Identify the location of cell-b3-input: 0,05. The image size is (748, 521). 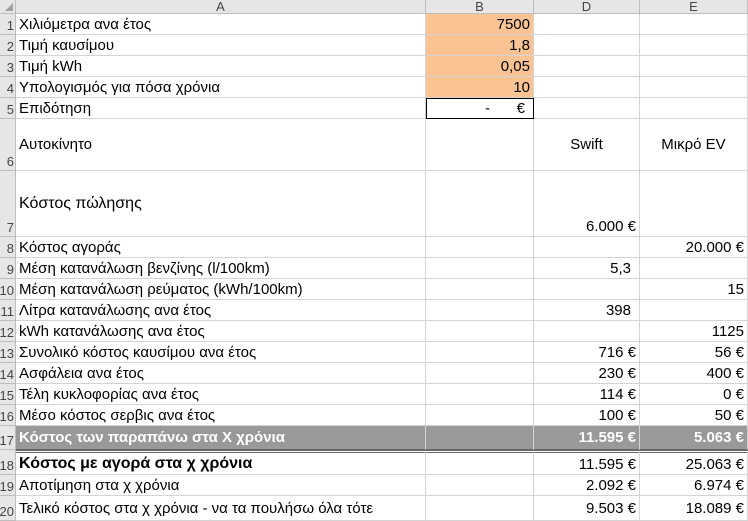
(480, 66).